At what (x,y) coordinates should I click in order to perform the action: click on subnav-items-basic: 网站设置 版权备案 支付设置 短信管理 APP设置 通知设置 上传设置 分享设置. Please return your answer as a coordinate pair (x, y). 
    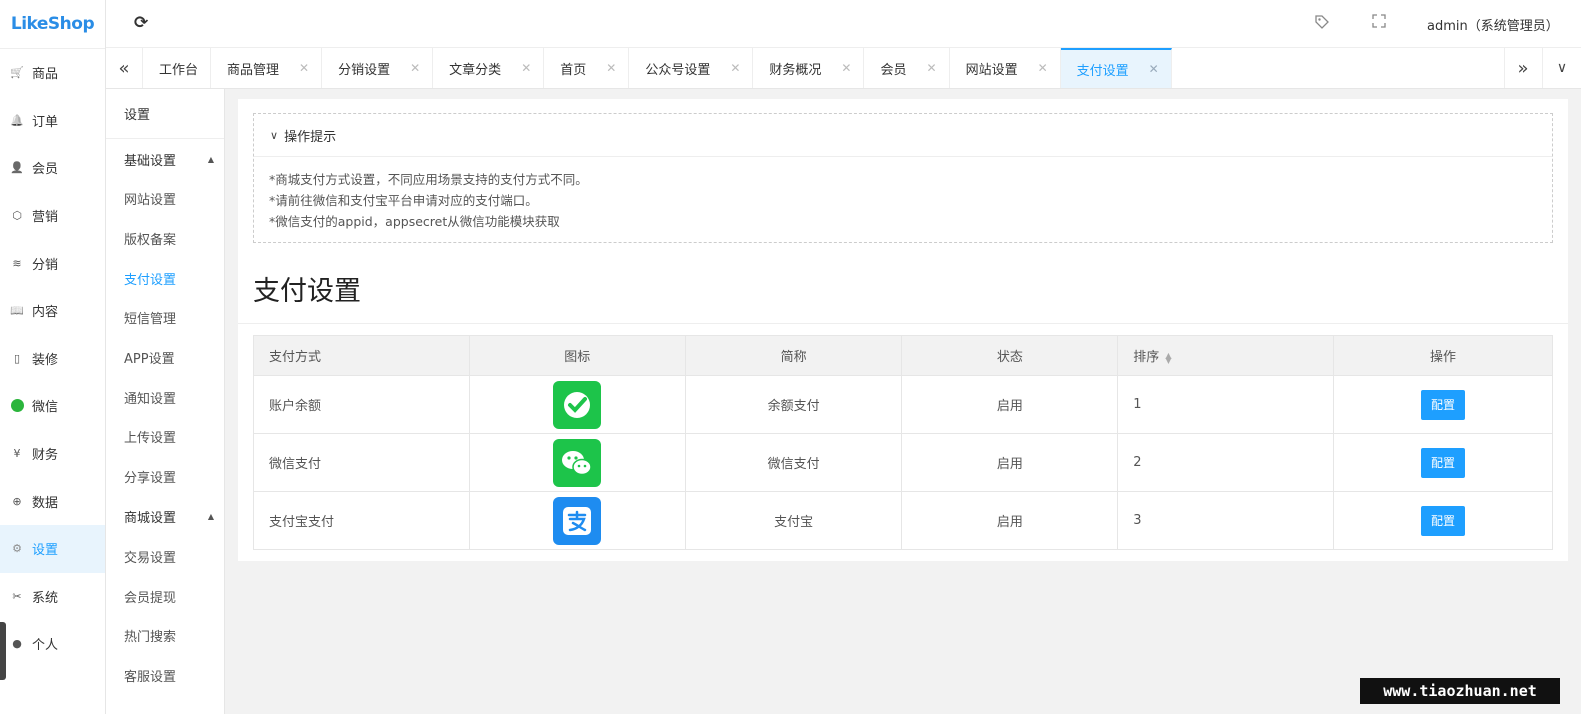
    Looking at the image, I should click on (165, 338).